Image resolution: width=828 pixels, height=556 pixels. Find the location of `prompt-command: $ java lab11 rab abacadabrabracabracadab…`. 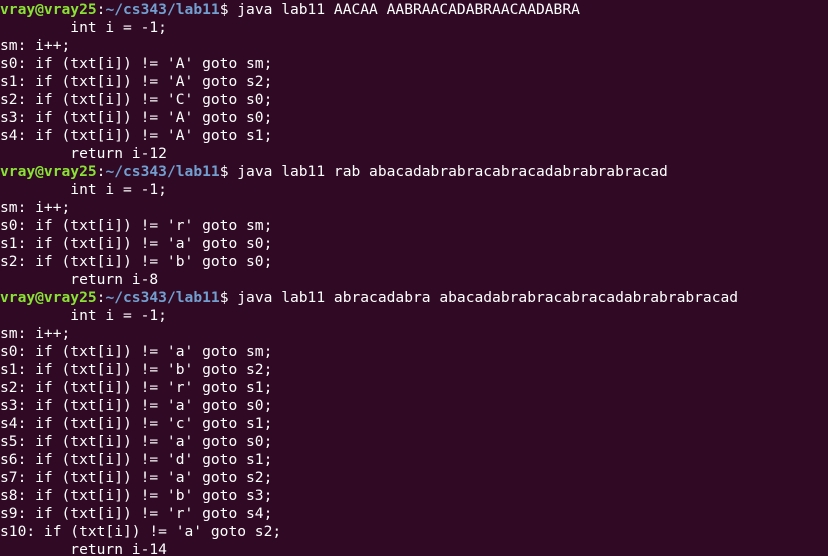

prompt-command: $ java lab11 rab abacadabrabracabracadab… is located at coordinates (443, 171).